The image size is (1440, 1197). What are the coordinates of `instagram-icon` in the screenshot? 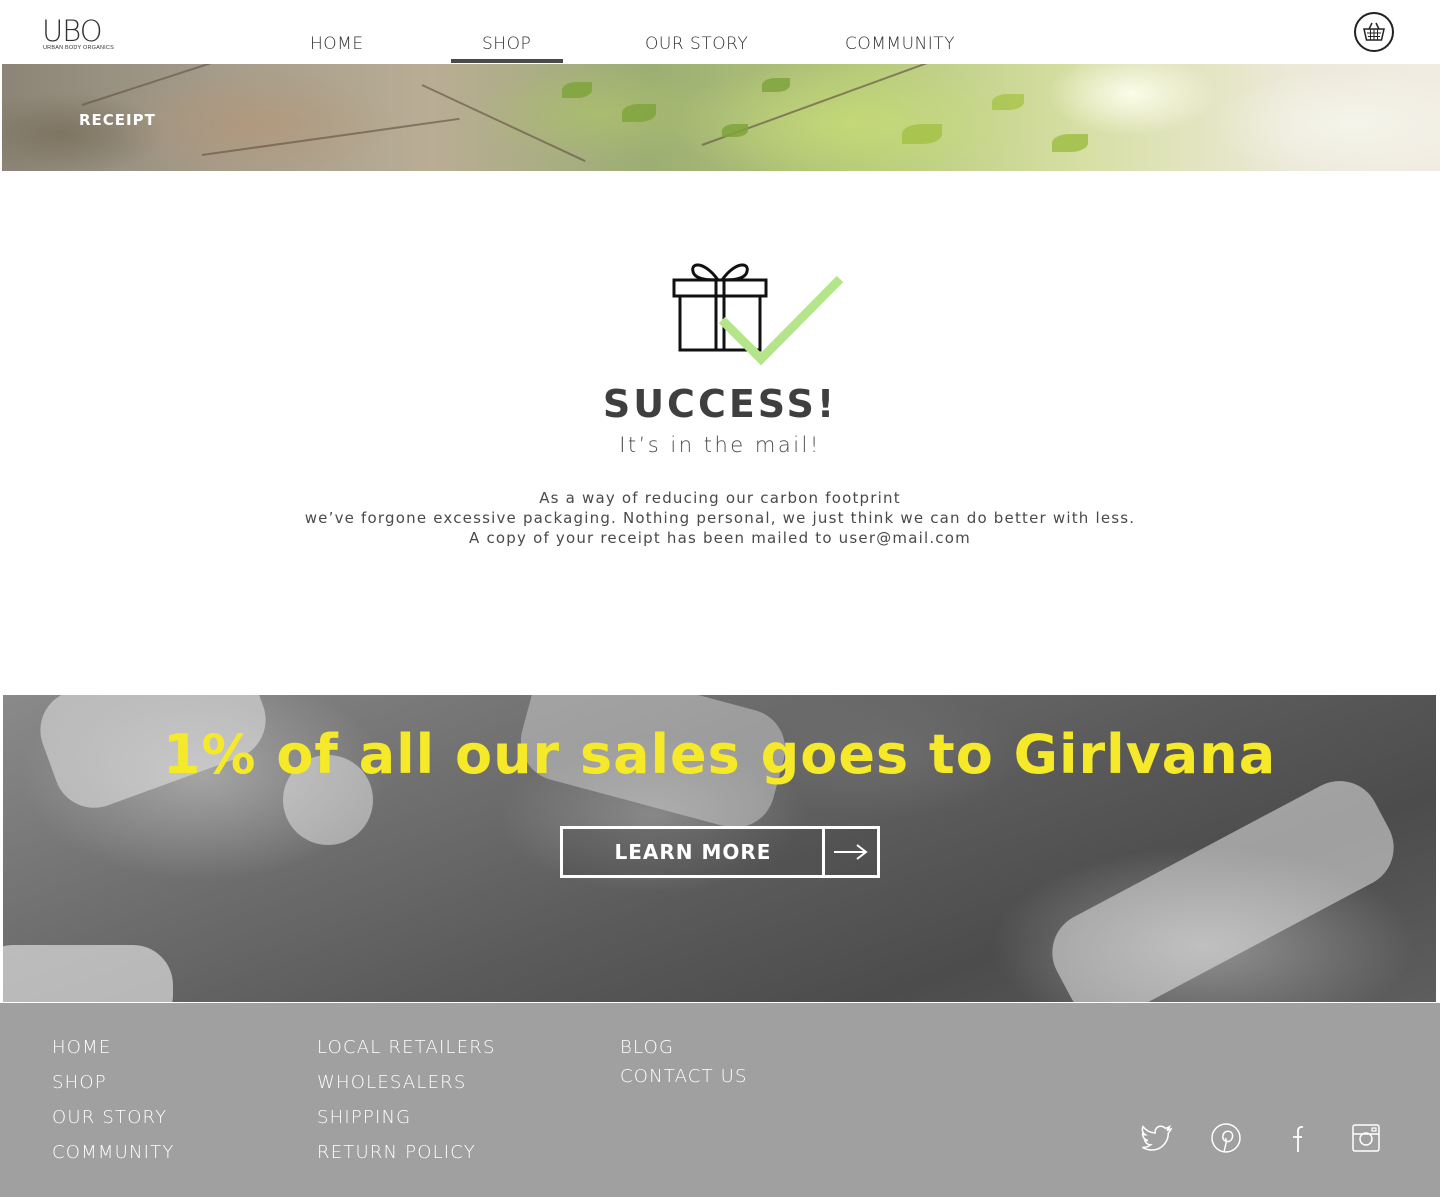 It's located at (1366, 1138).